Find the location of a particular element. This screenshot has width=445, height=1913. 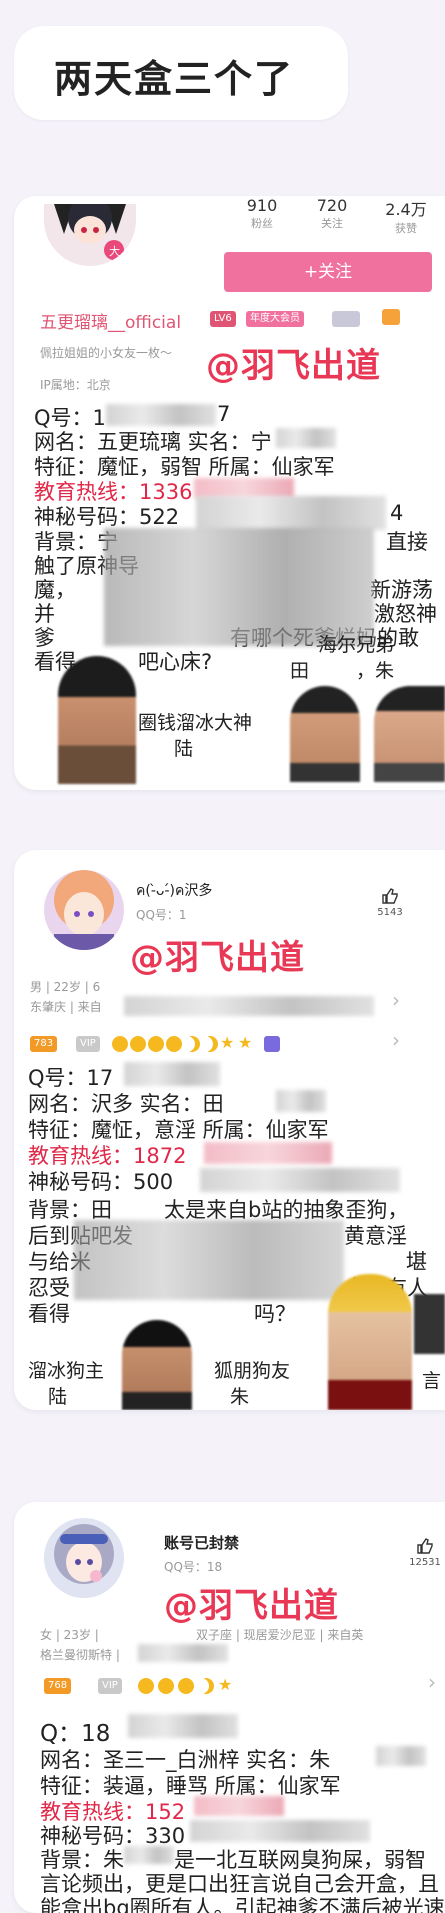

following-stat: 720 关注 is located at coordinates (332, 213).